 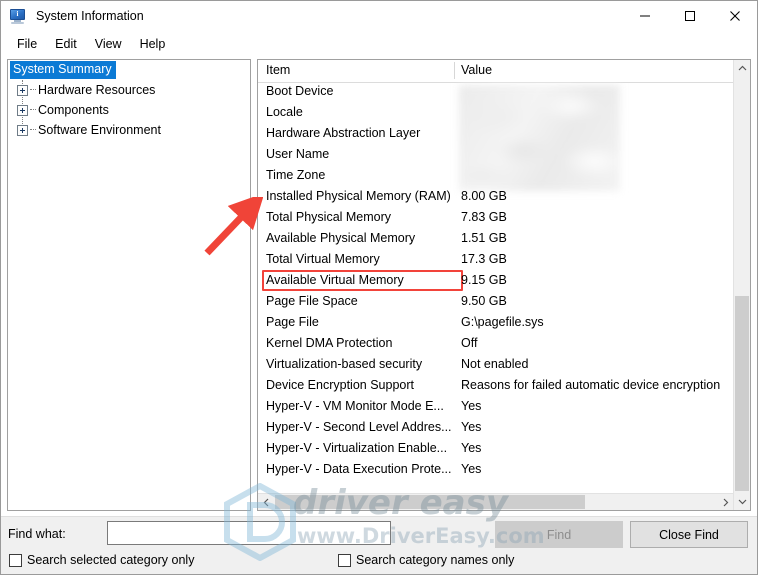 I want to click on close-icon, so click(x=734, y=16).